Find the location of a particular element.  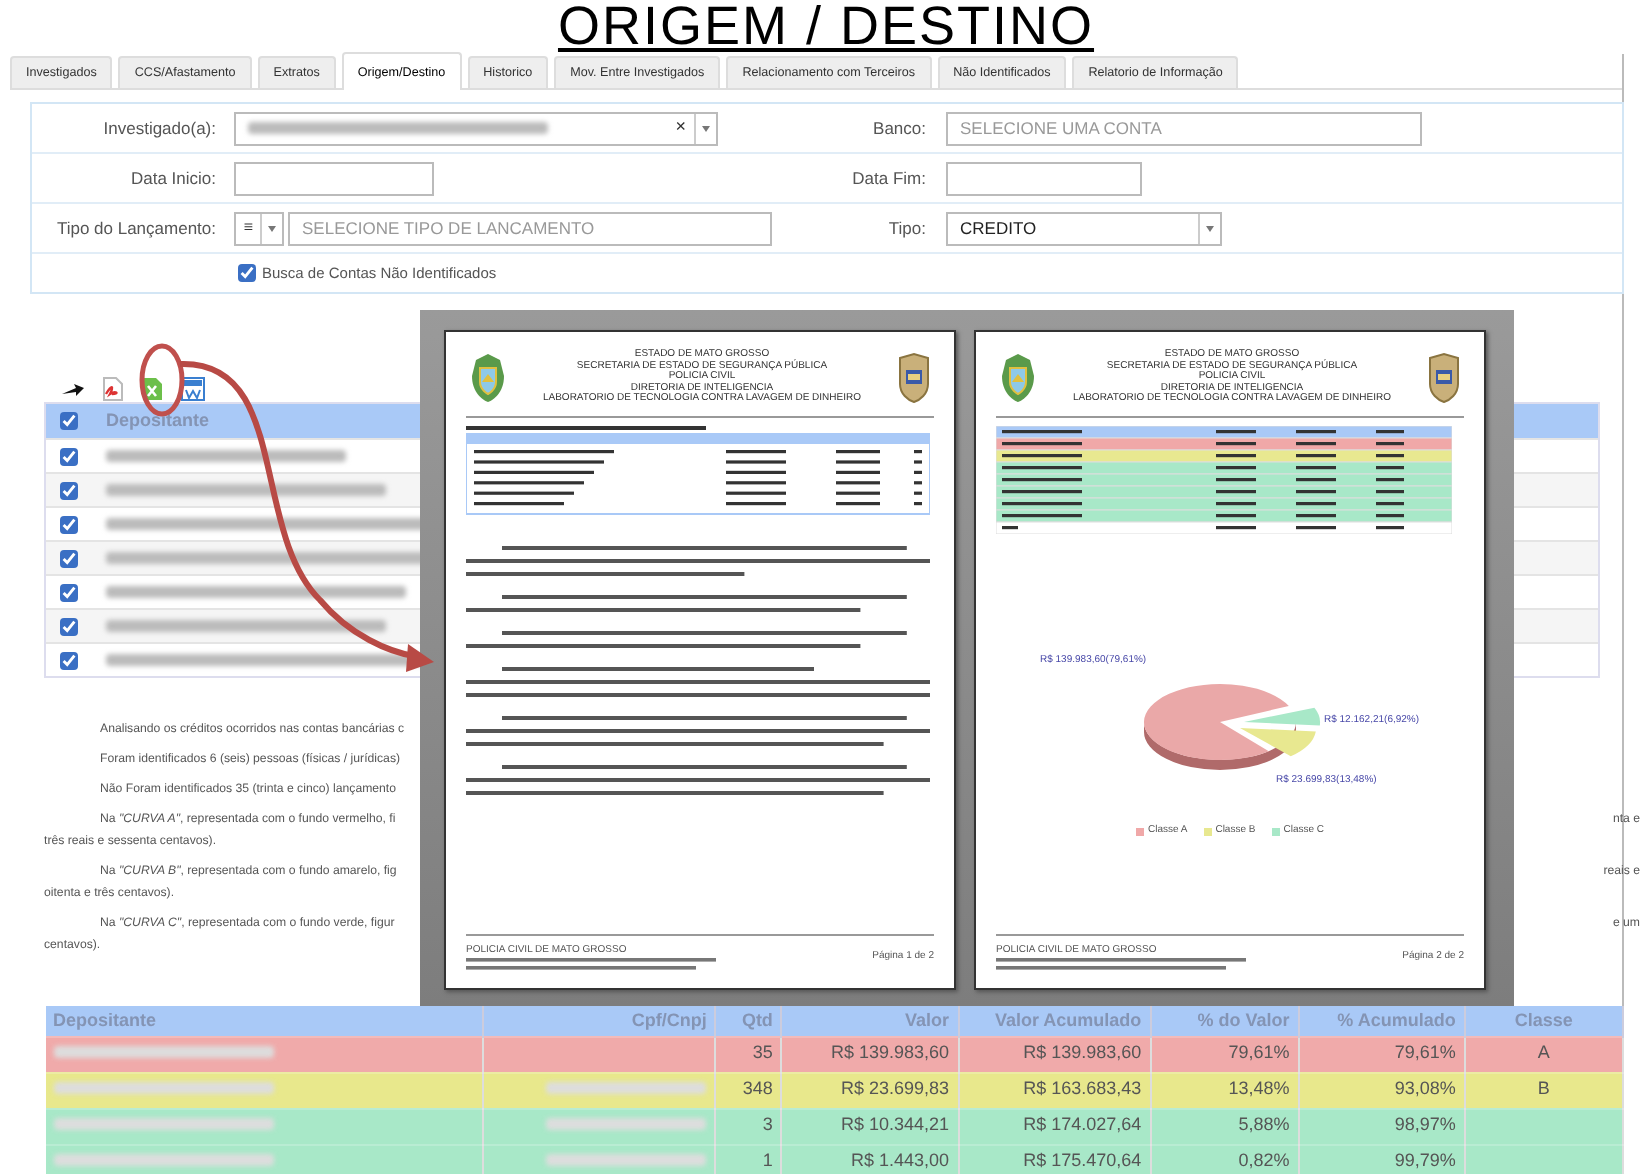

column-header: Valor is located at coordinates (870, 1021).